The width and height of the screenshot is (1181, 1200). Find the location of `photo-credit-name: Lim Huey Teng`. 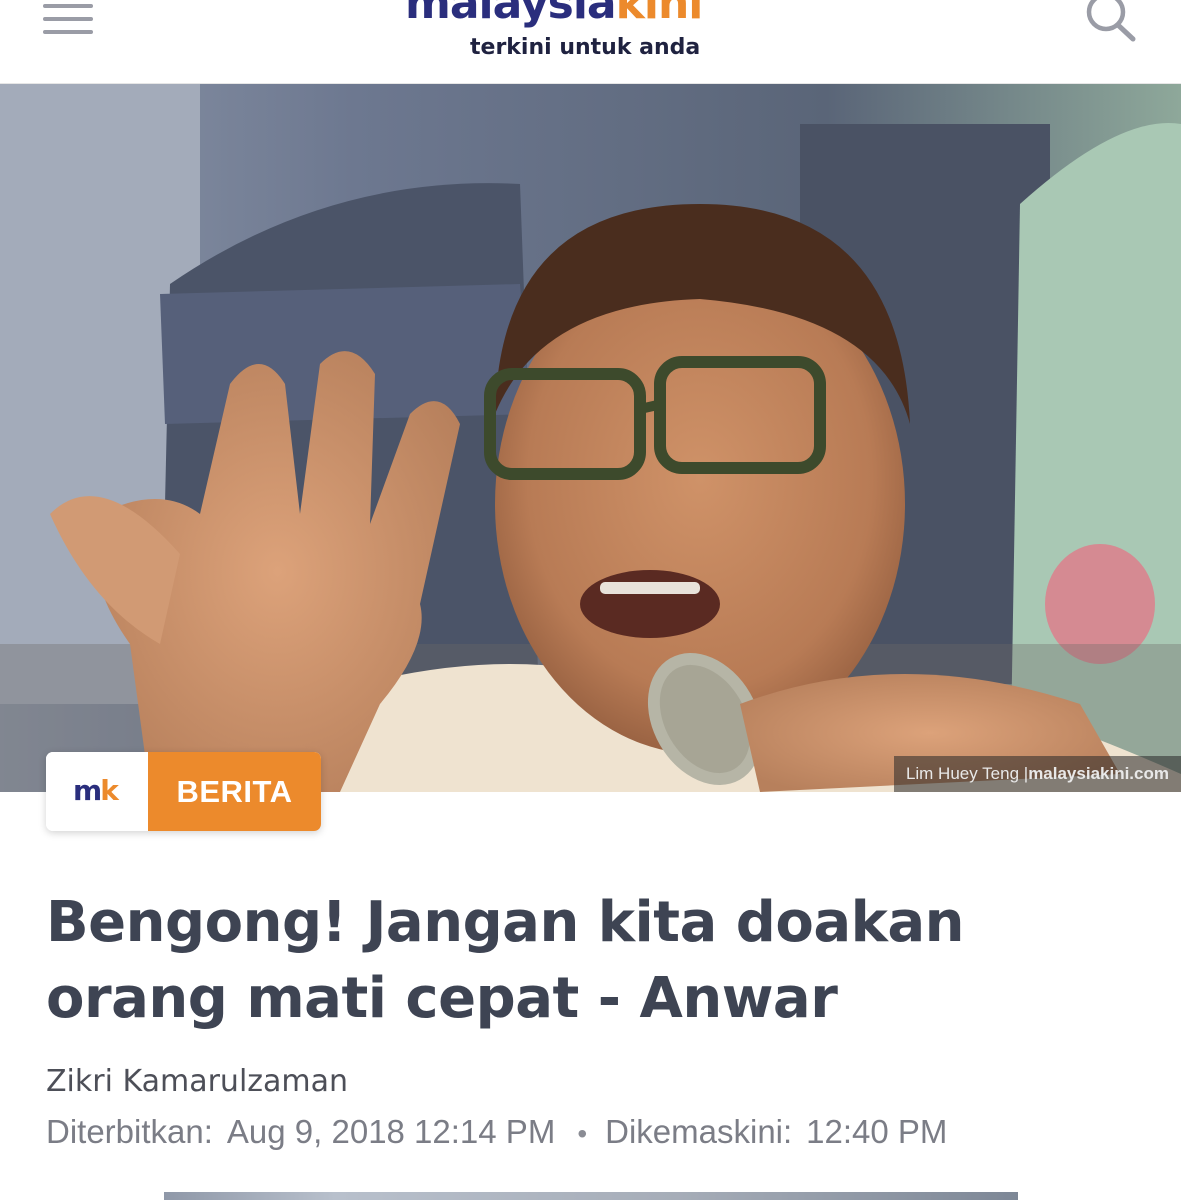

photo-credit-name: Lim Huey Teng is located at coordinates (962, 773).